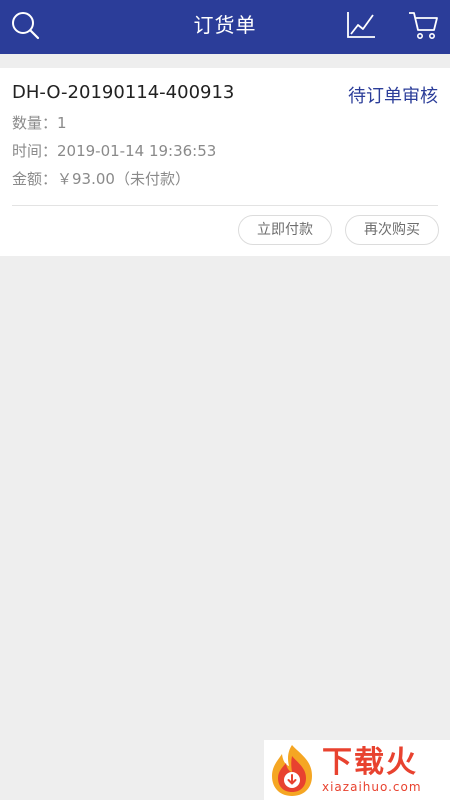 This screenshot has width=450, height=800. What do you see at coordinates (370, 762) in the screenshot?
I see `watermark-name: 下载火` at bounding box center [370, 762].